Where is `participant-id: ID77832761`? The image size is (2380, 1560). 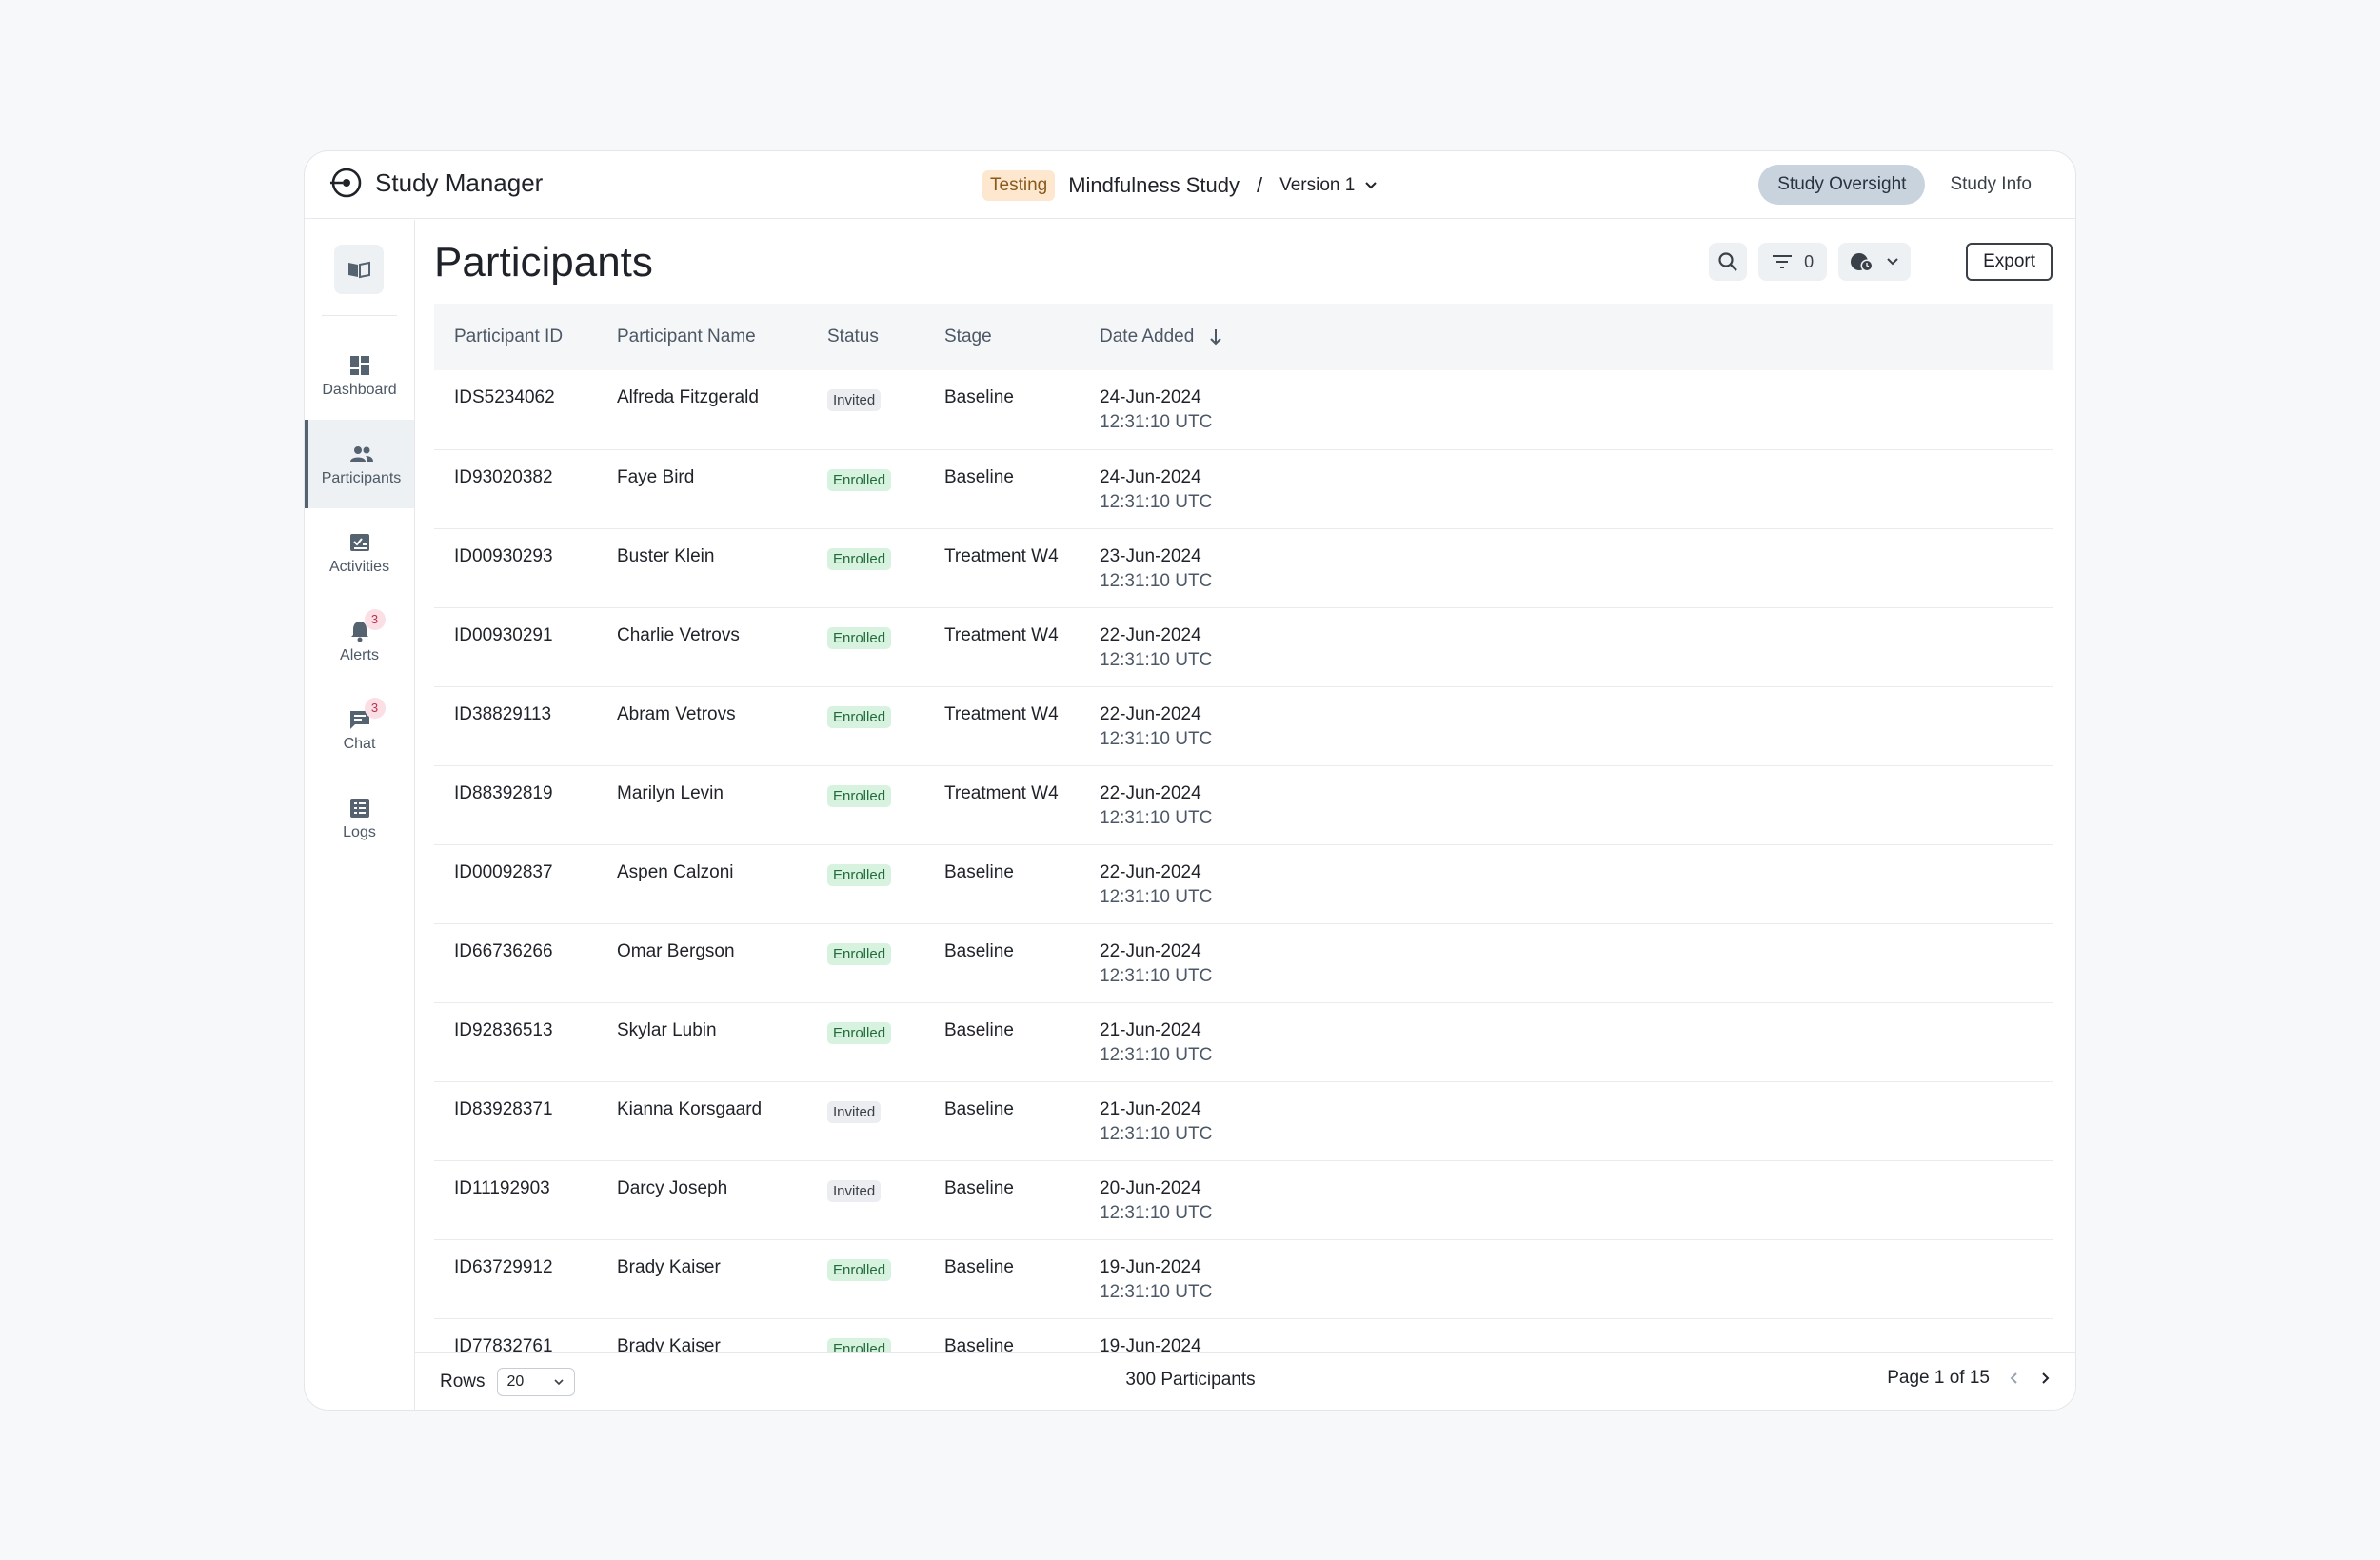
participant-id: ID77832761 is located at coordinates (515, 1335).